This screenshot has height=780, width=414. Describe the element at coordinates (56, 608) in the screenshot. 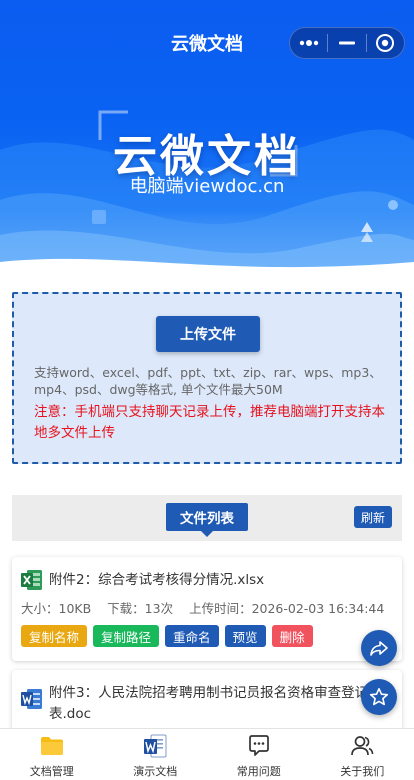

I see `file-size: 大小：10KB` at that location.